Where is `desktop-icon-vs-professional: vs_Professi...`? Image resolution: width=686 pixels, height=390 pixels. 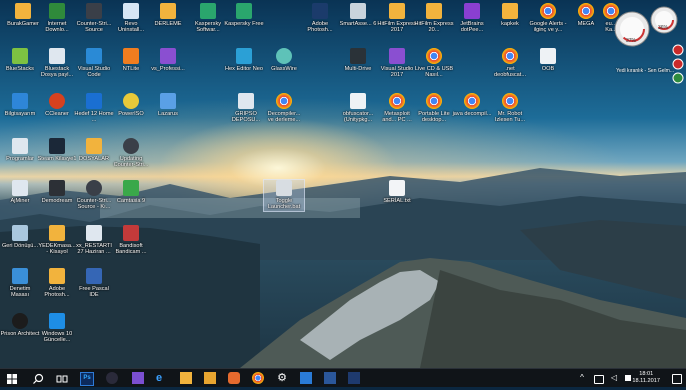 desktop-icon-vs-professional: vs_Professi... is located at coordinates (168, 60).